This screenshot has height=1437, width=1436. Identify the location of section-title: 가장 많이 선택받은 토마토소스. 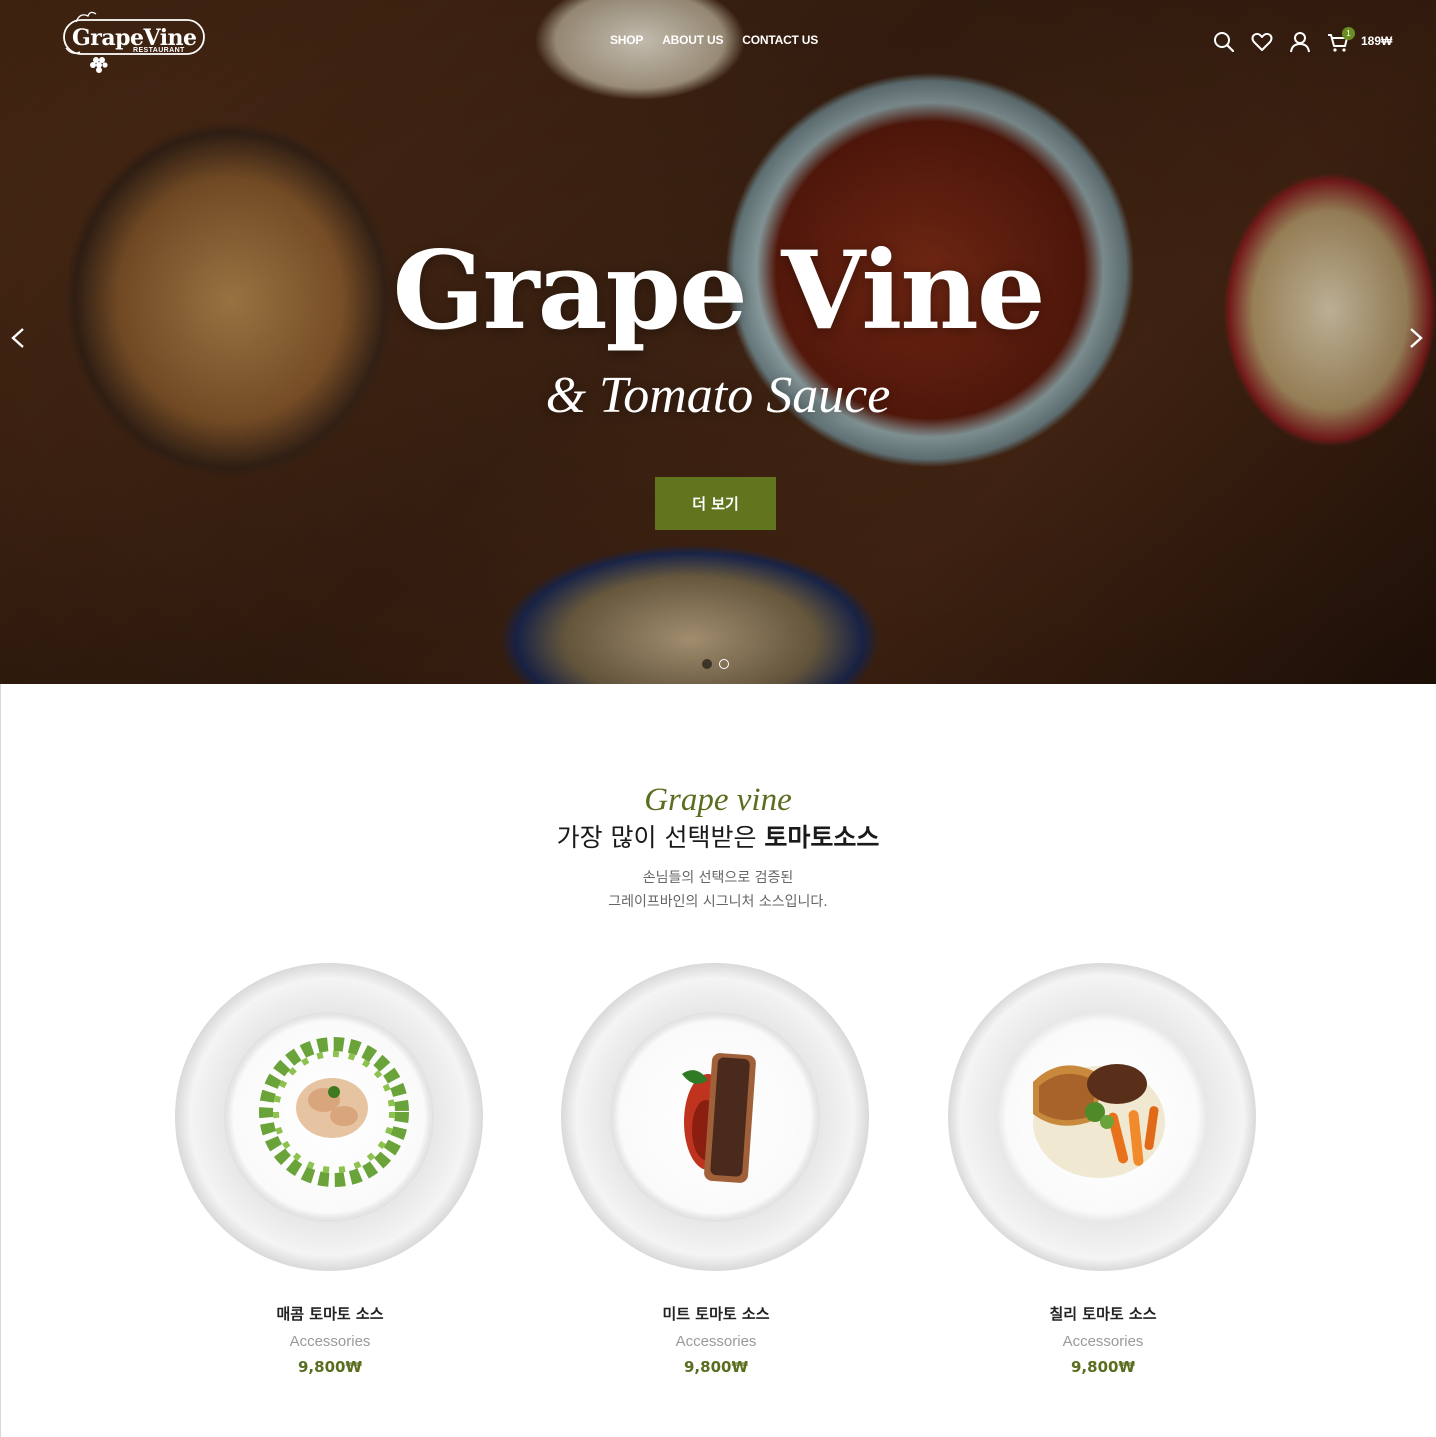
(718, 838).